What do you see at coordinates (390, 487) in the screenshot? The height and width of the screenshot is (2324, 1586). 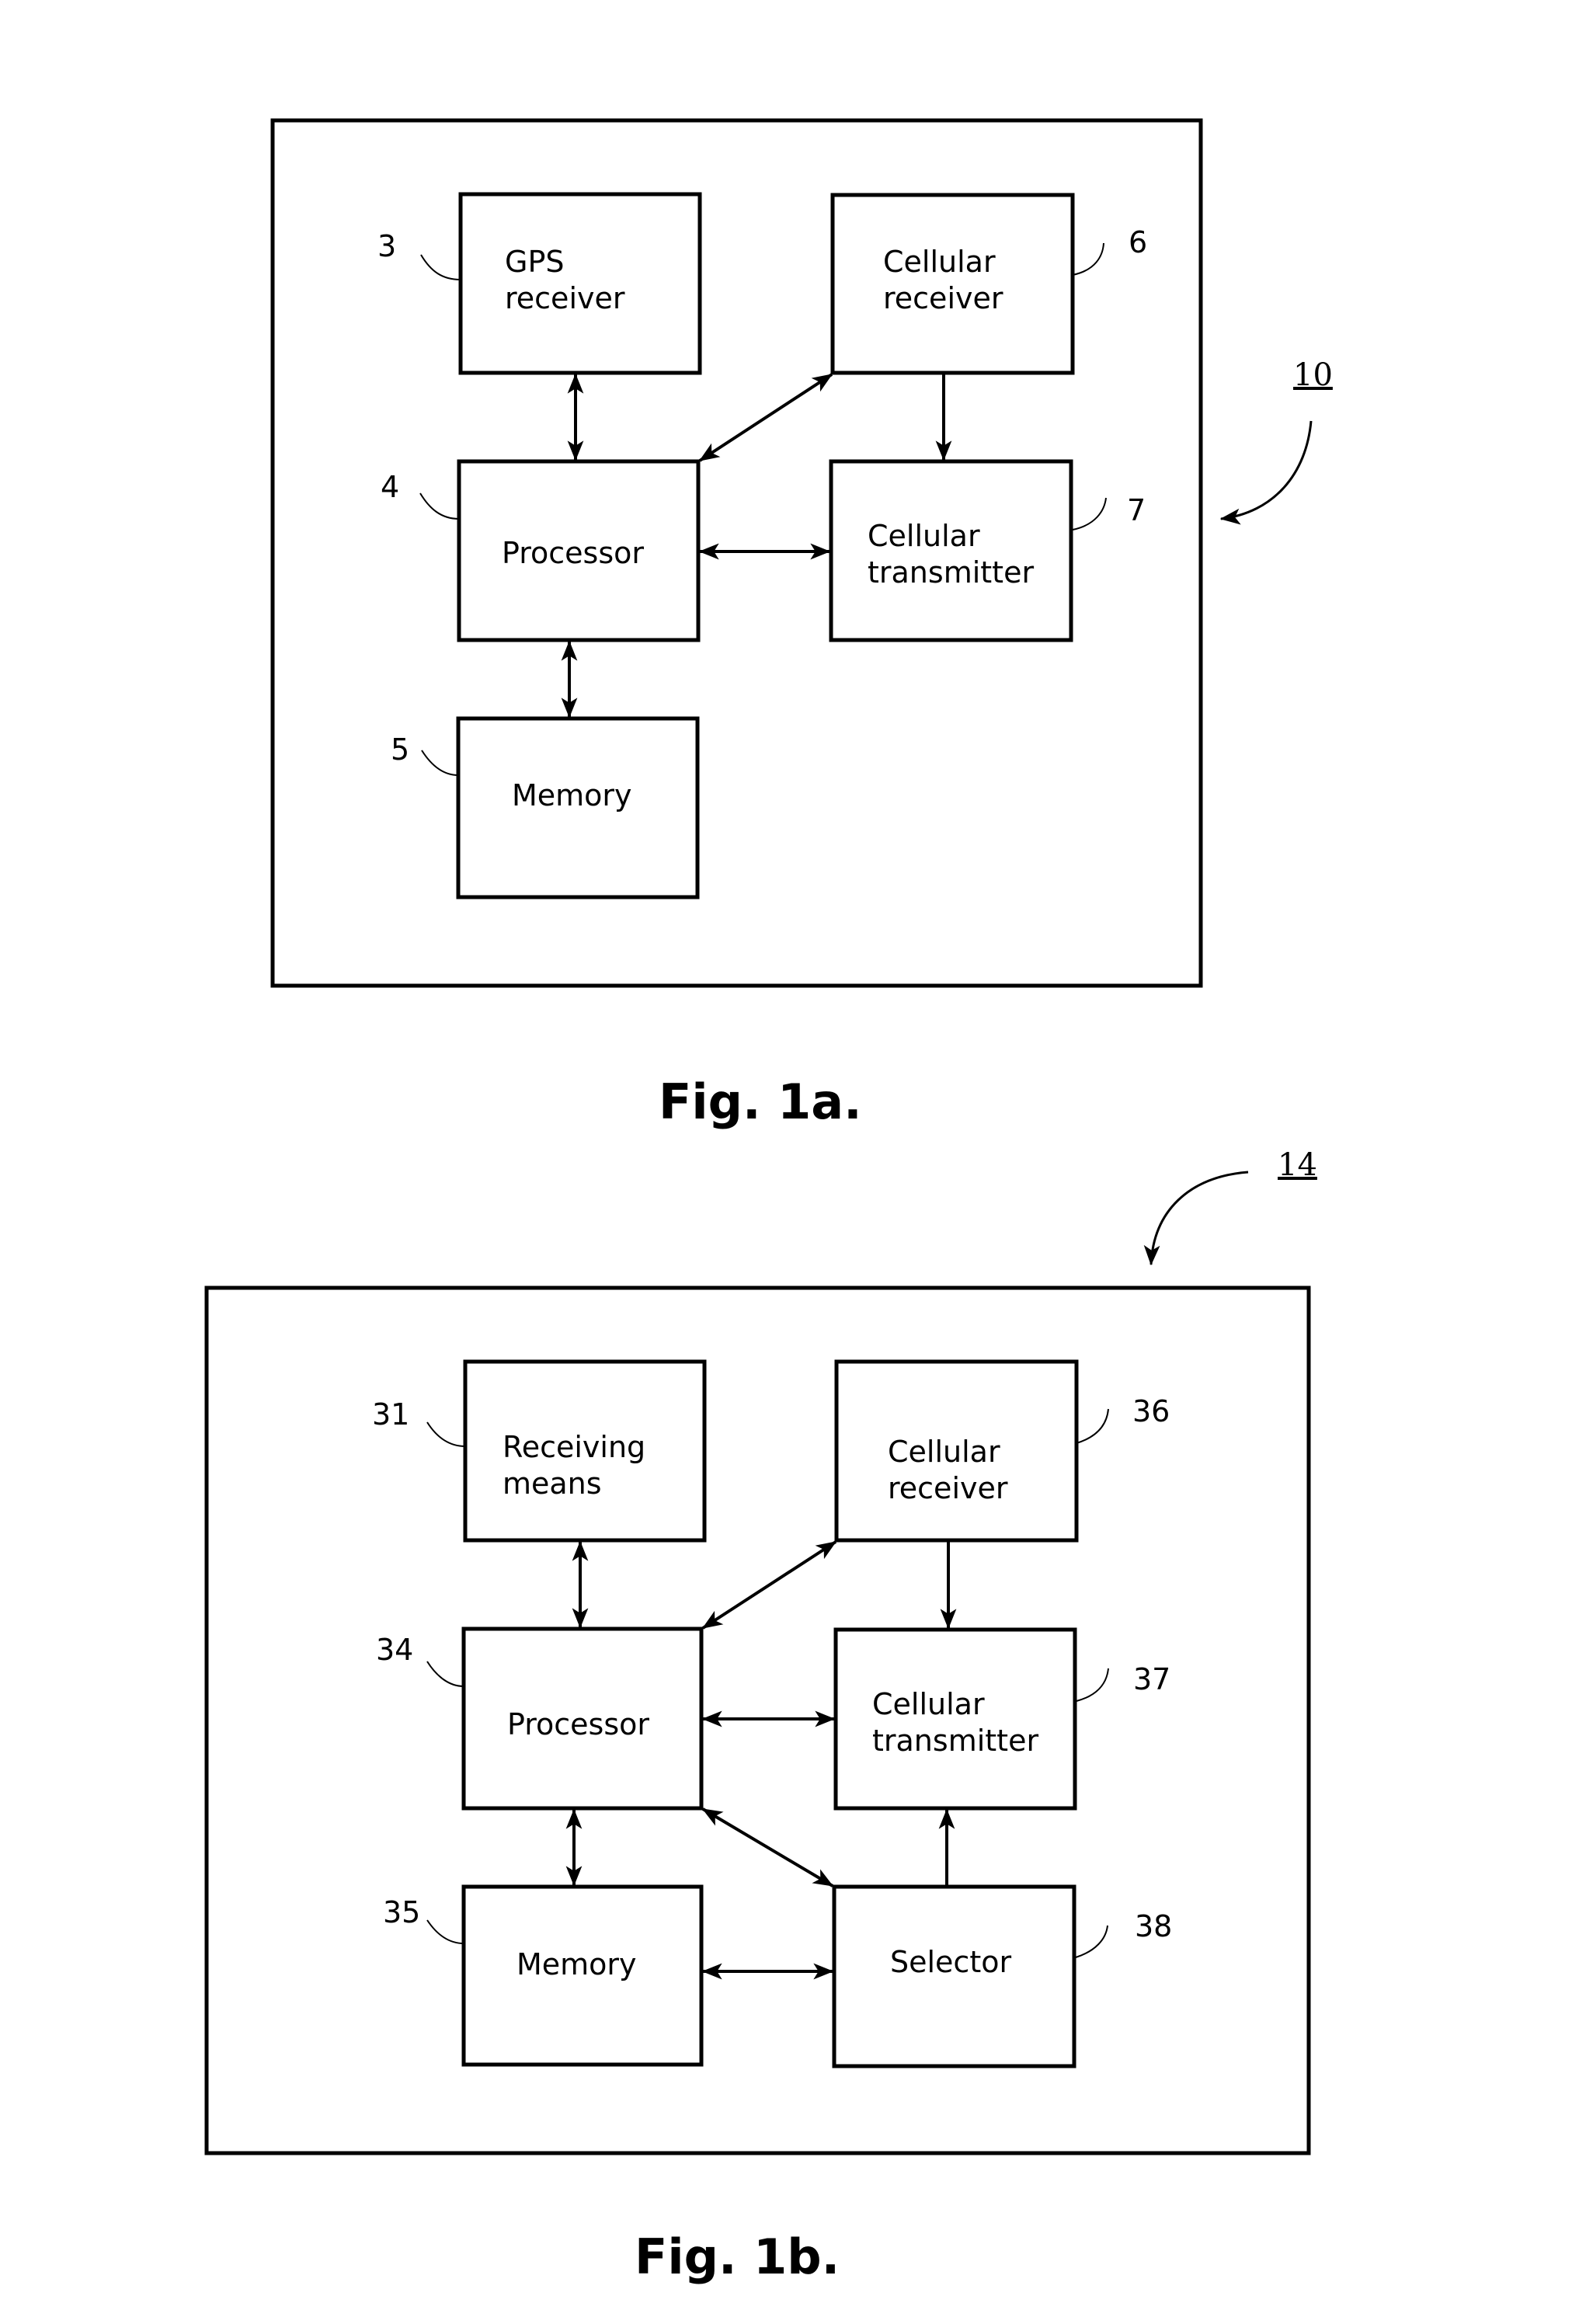 I see `ref-4-label: 4` at bounding box center [390, 487].